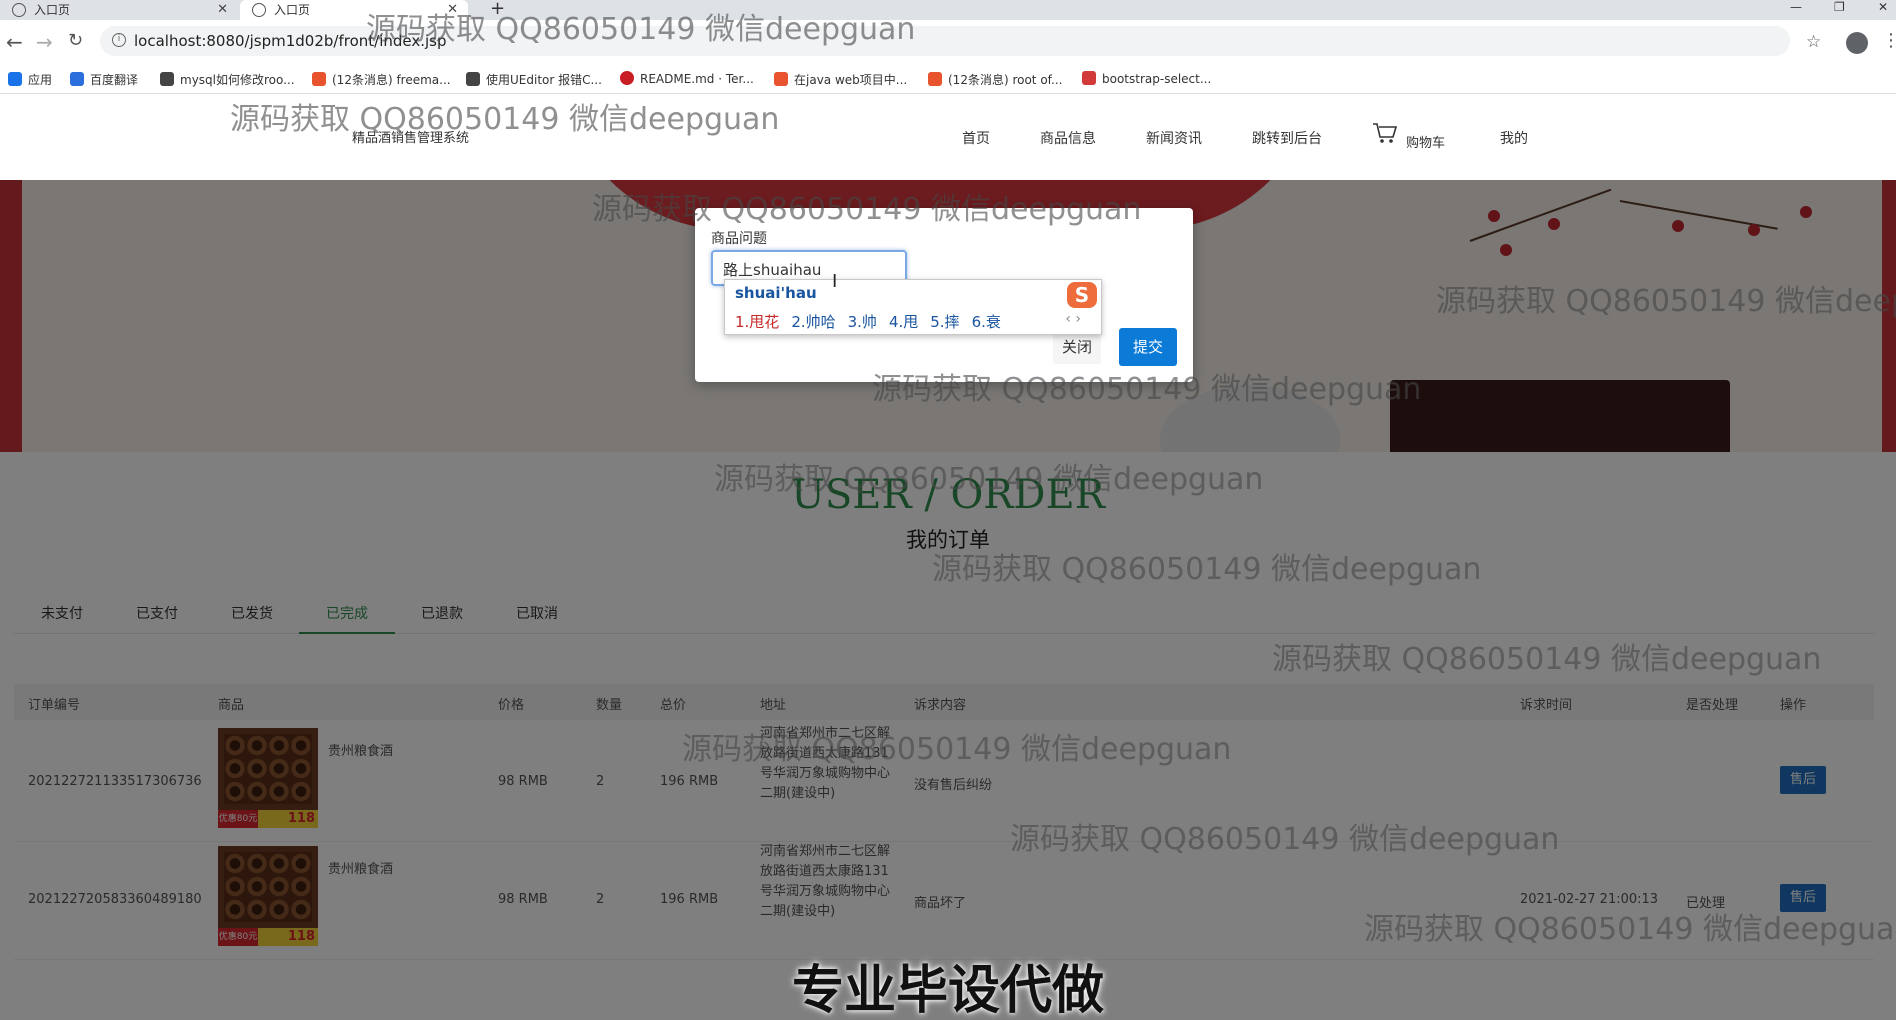 Image resolution: width=1896 pixels, height=1020 pixels. What do you see at coordinates (497, 9) in the screenshot?
I see `new-tab-icon: +` at bounding box center [497, 9].